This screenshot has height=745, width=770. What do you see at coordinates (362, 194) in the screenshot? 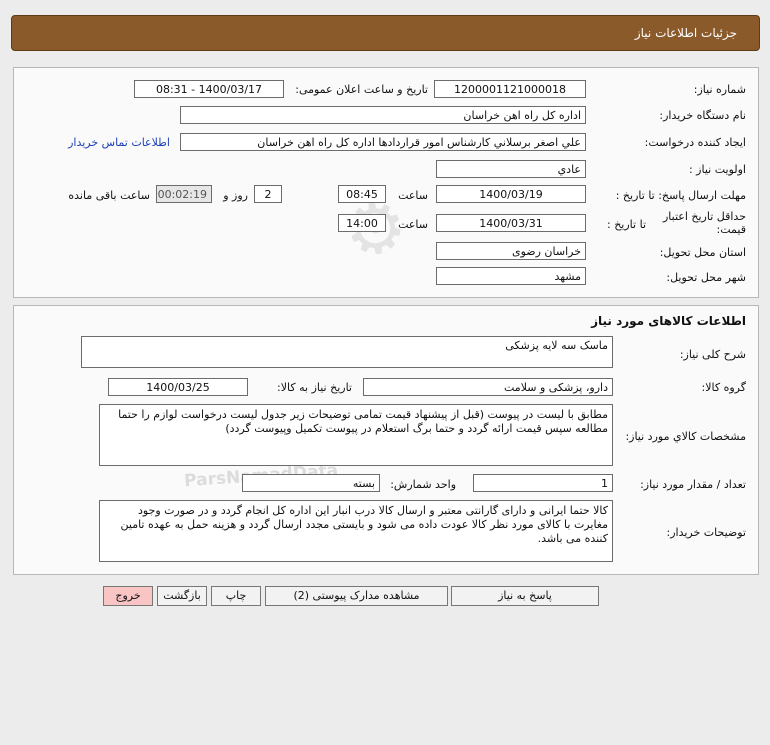
I see `deadline-time-field: 08:45` at bounding box center [362, 194].